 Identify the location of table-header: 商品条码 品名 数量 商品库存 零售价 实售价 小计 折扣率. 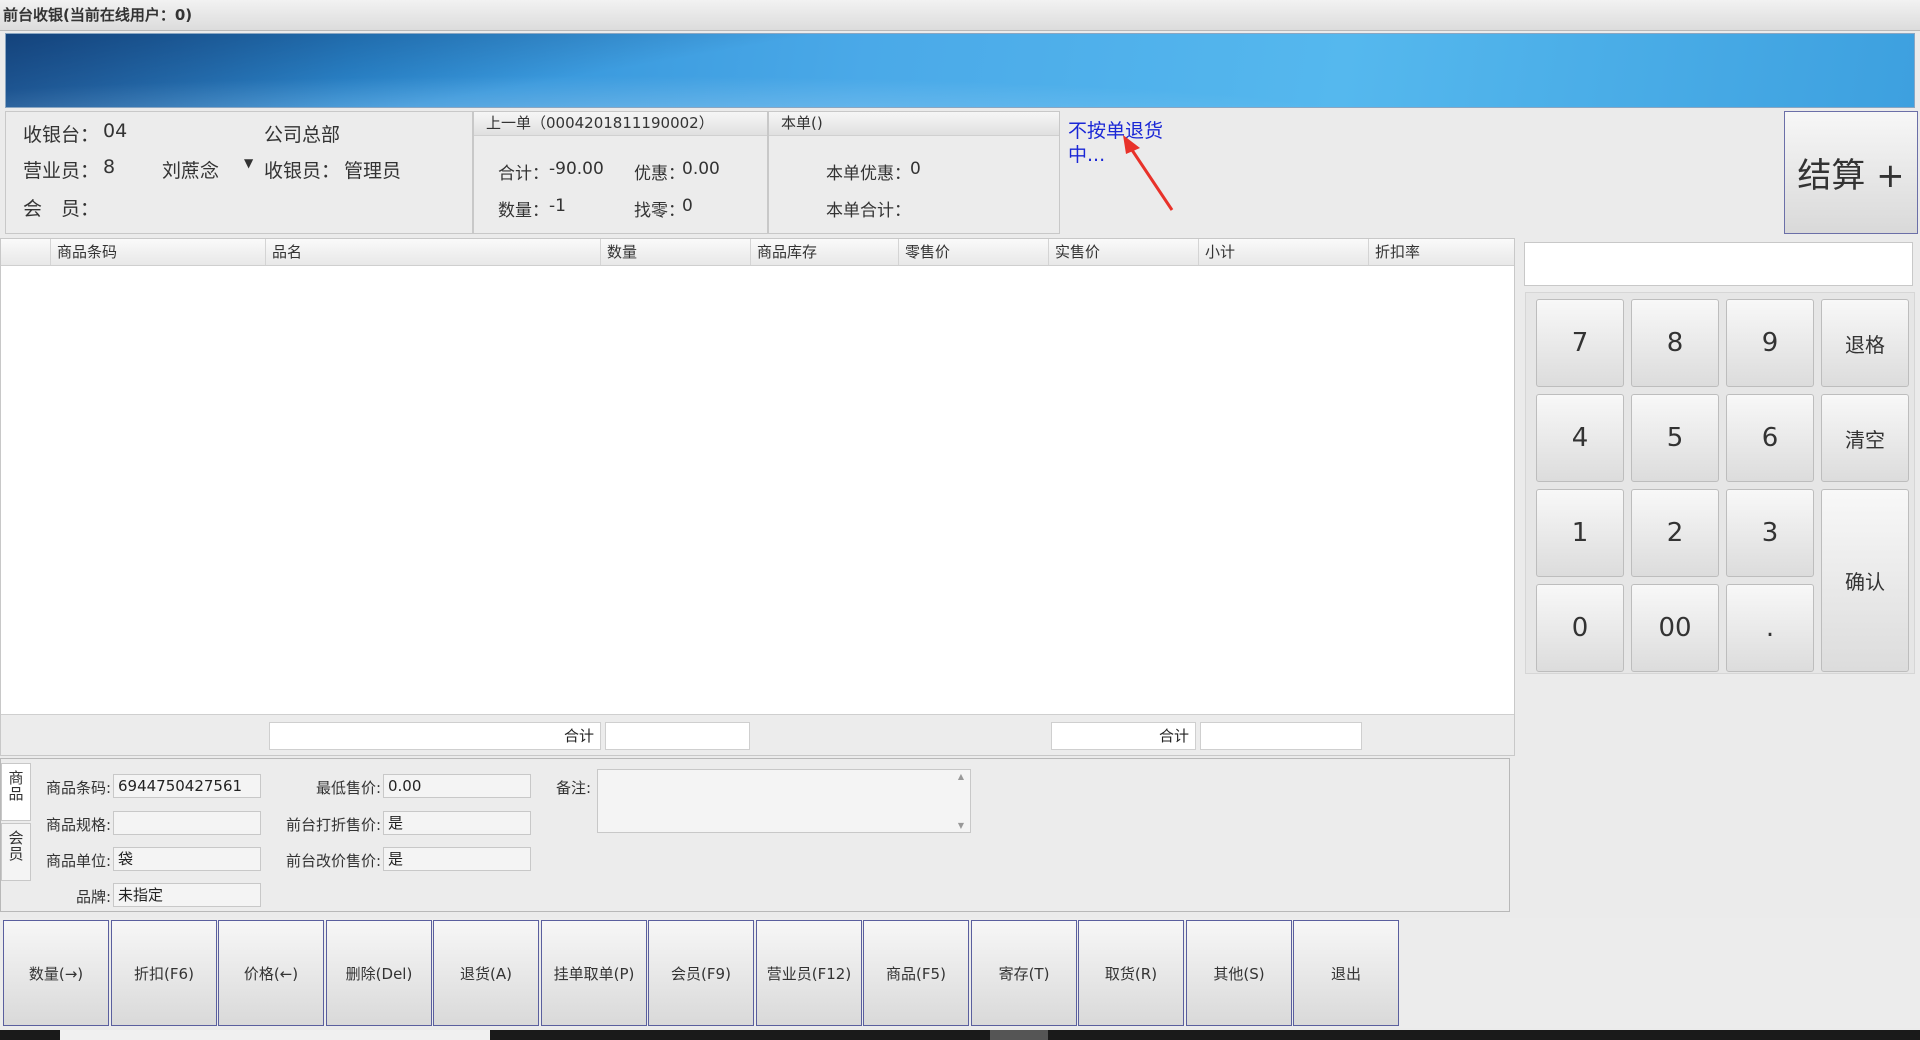
(757, 252).